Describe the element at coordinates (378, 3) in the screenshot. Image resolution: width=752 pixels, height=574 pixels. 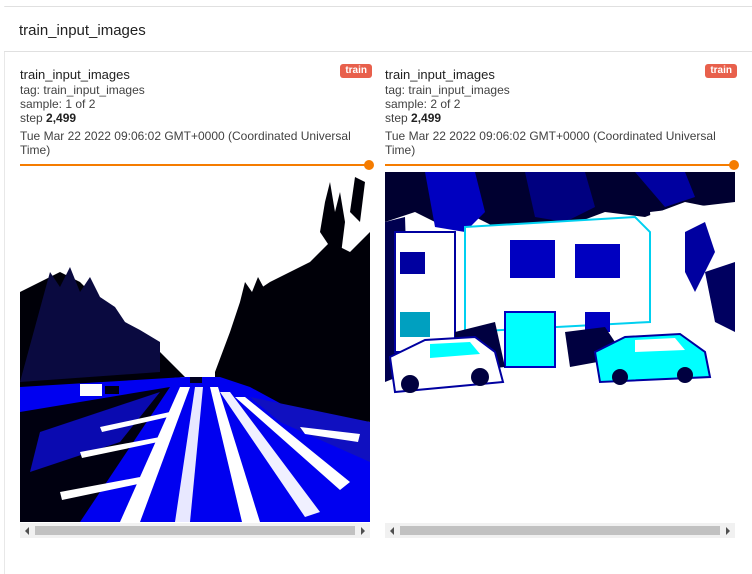
I see `top-divider` at that location.